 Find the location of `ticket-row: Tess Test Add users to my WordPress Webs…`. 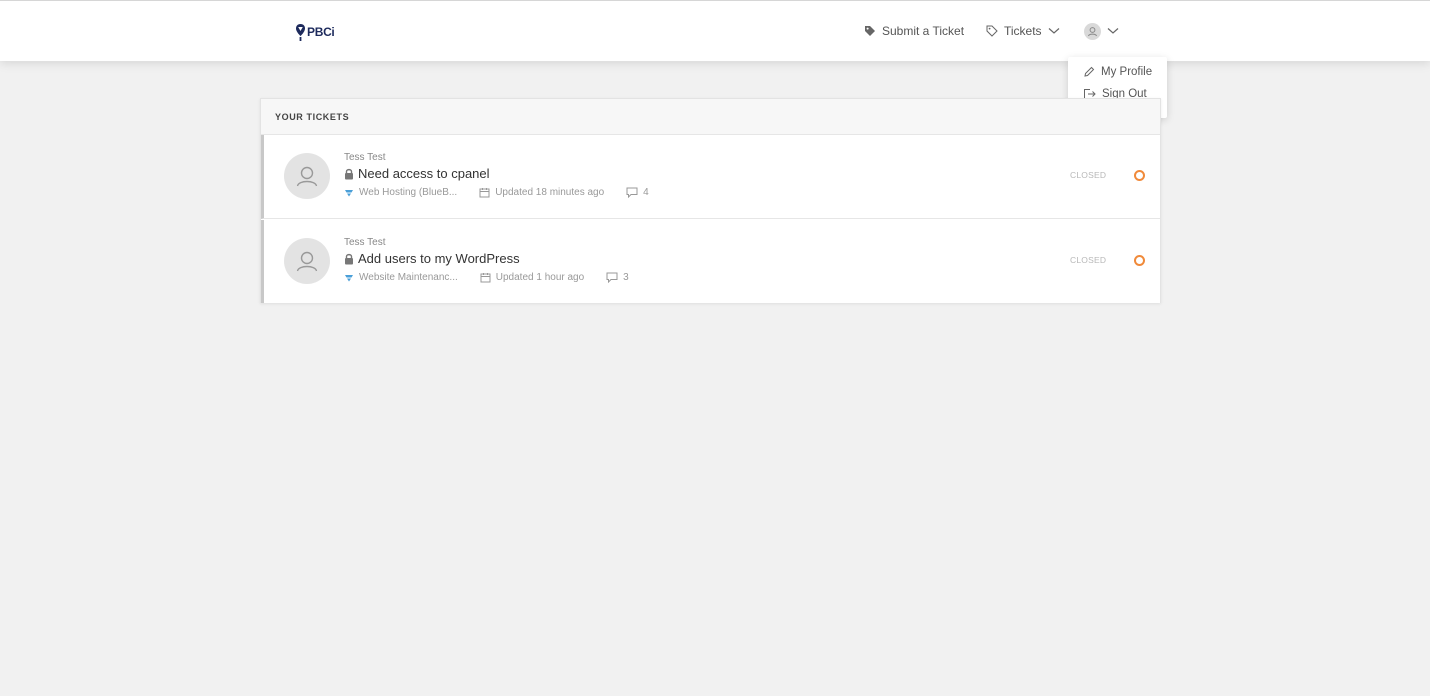

ticket-row: Tess Test Add users to my WordPress Webs… is located at coordinates (710, 261).